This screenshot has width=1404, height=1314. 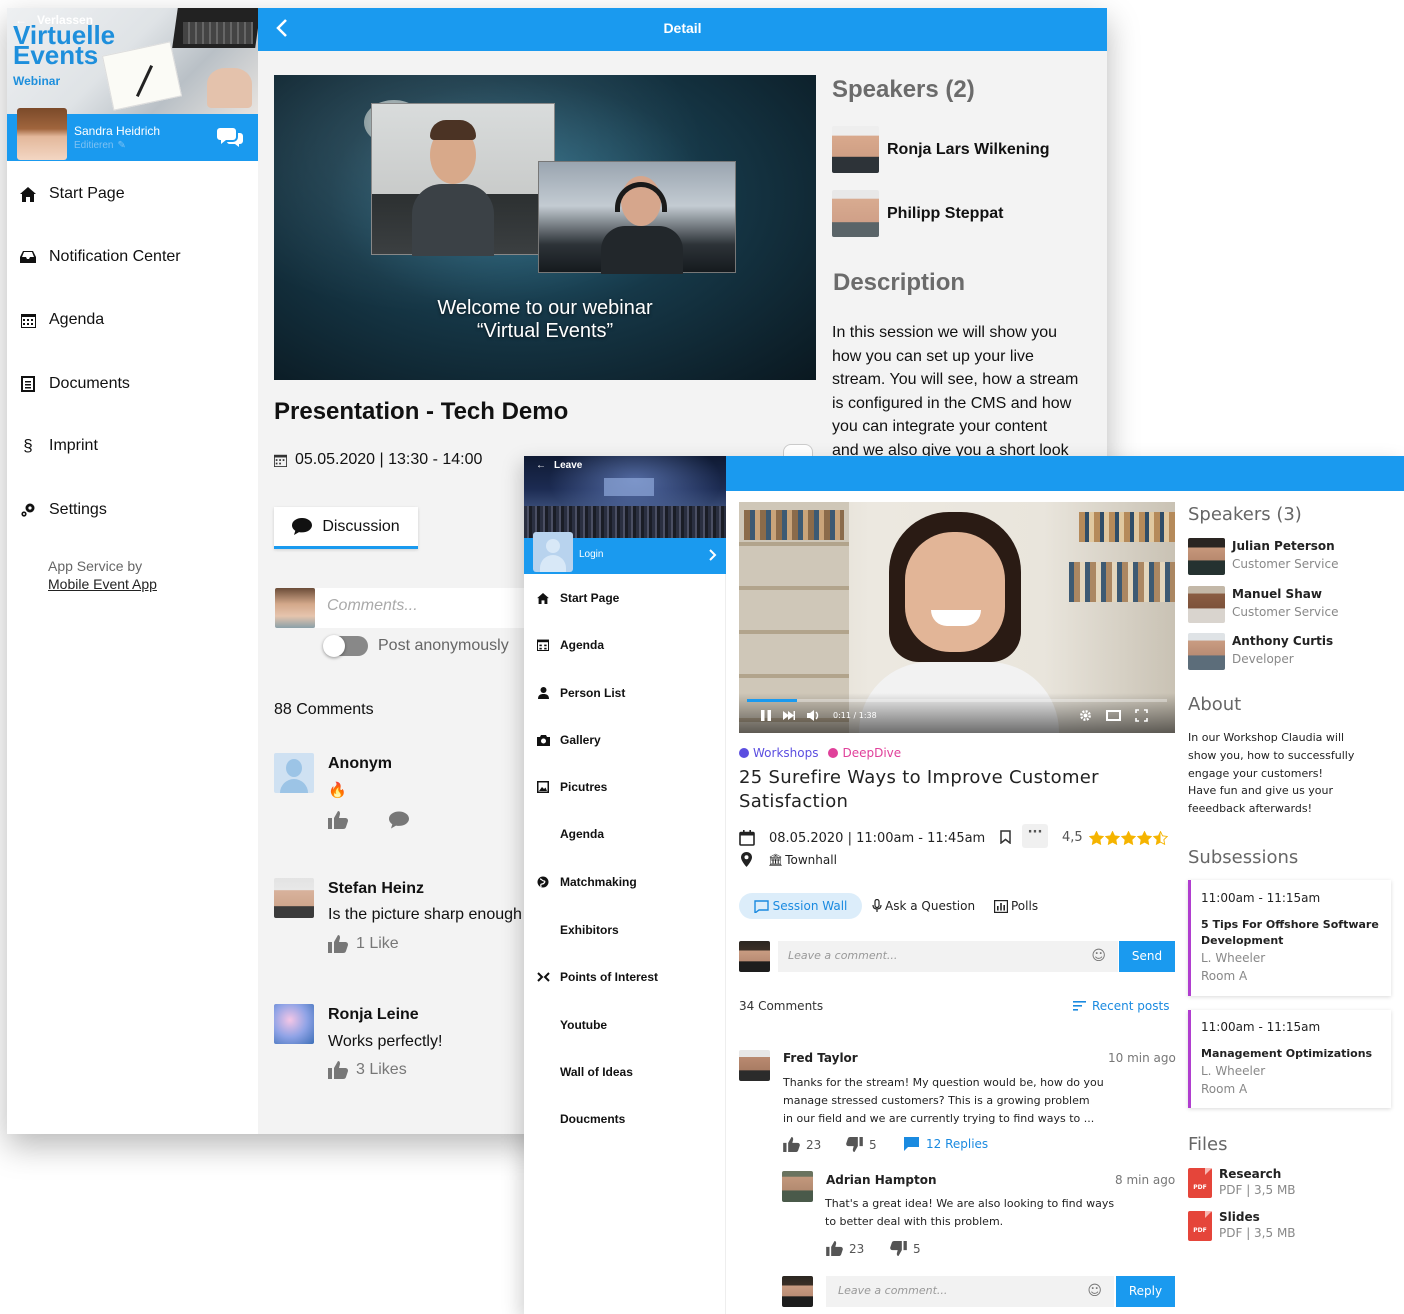 I want to click on reply-bubble-icon, so click(x=399, y=820).